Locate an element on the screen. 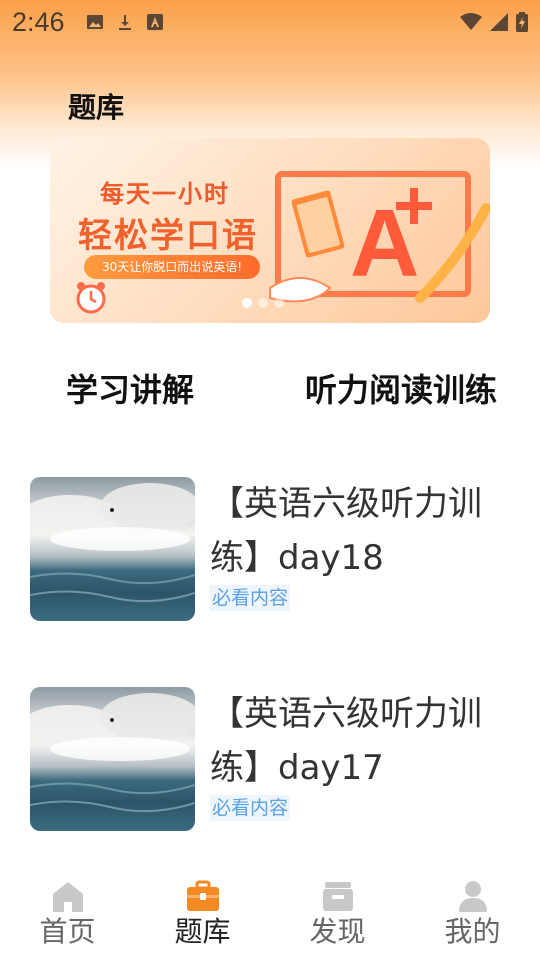  status-time: 2:46 is located at coordinates (38, 21).